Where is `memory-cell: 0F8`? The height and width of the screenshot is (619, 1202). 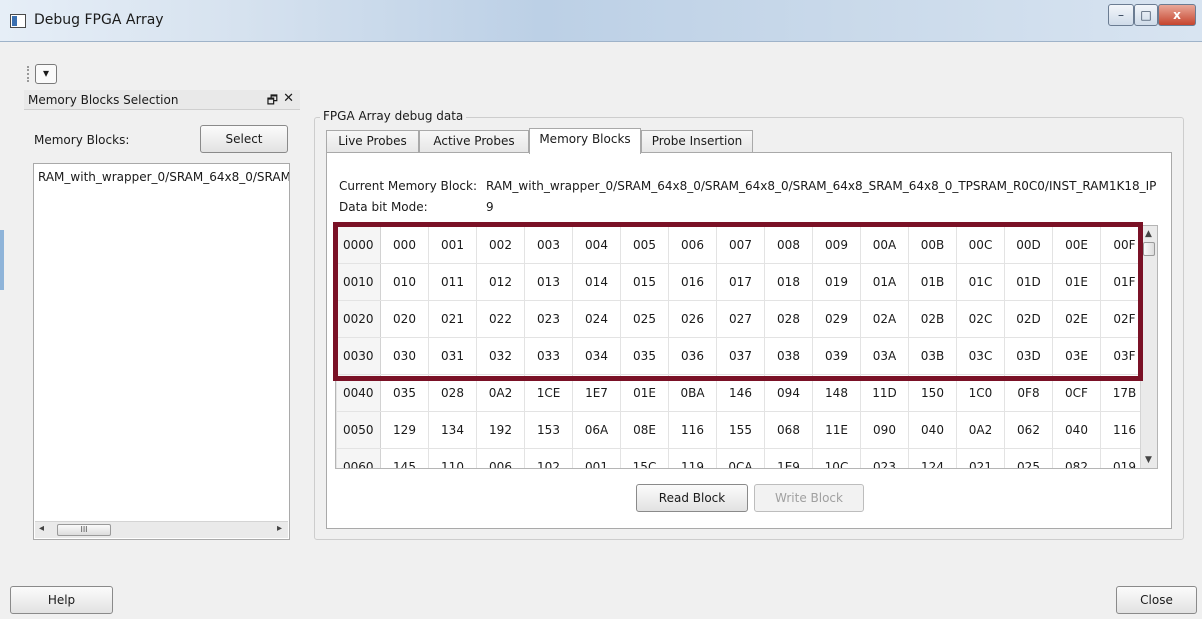
memory-cell: 0F8 is located at coordinates (1028, 393).